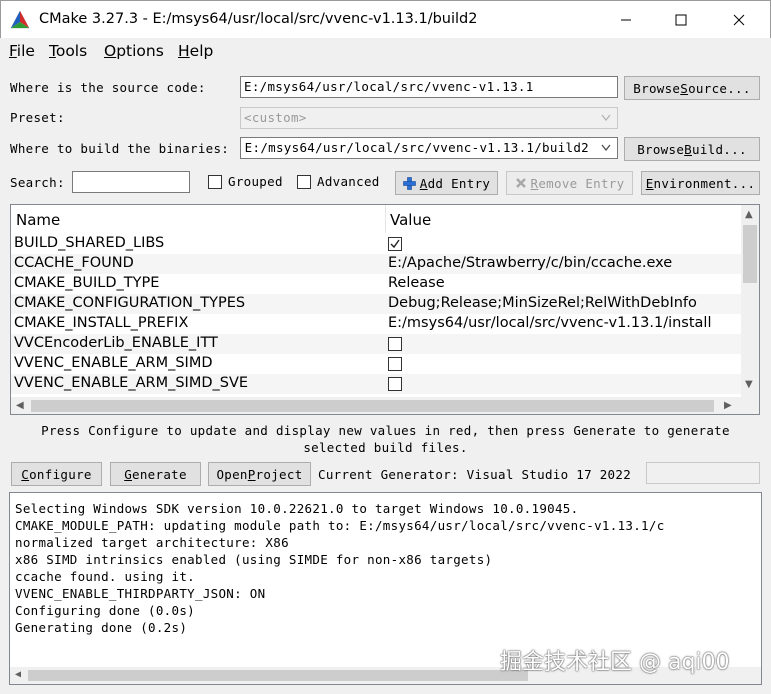 The width and height of the screenshot is (771, 694). What do you see at coordinates (87, 283) in the screenshot?
I see `cell-name: CMAKE_BUILD_TYPE` at bounding box center [87, 283].